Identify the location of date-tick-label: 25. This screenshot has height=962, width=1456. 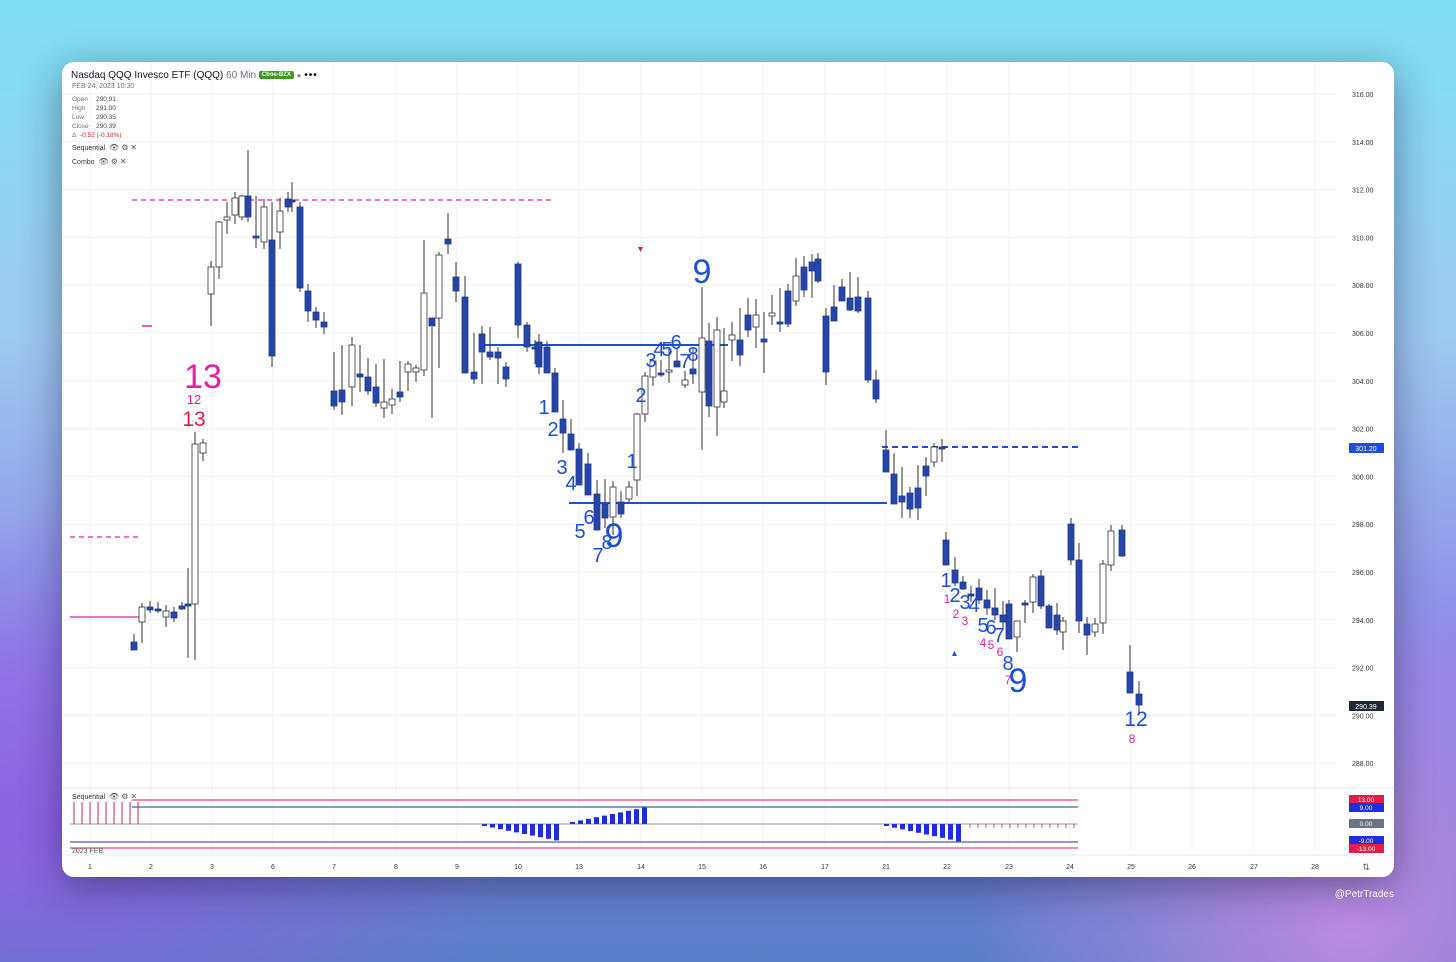
(1131, 867).